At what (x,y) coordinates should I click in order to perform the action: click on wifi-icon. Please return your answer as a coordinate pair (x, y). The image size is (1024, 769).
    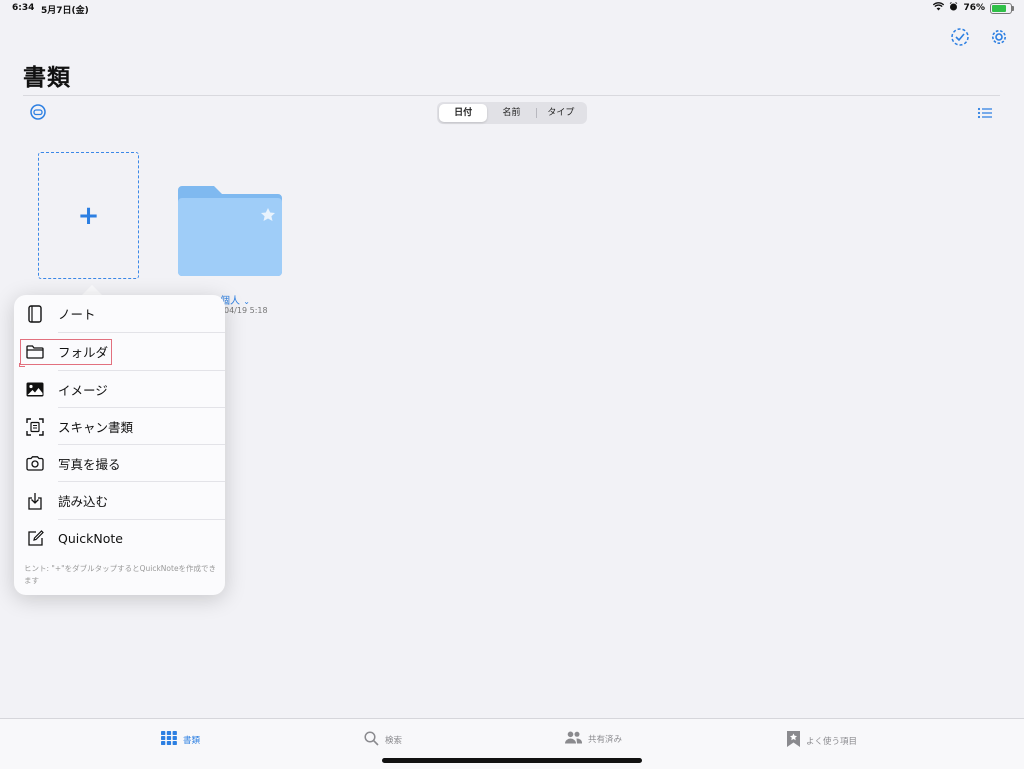
    Looking at the image, I should click on (939, 8).